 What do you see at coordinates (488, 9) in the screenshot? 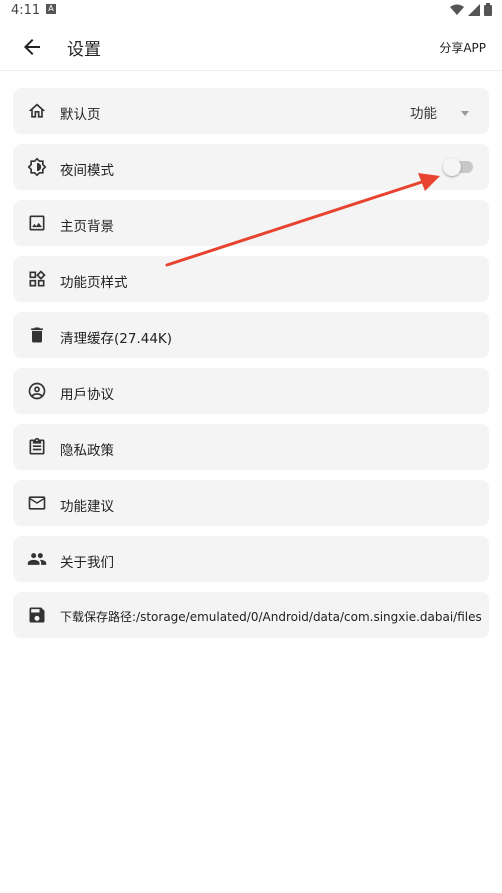
I see `battery-icon` at bounding box center [488, 9].